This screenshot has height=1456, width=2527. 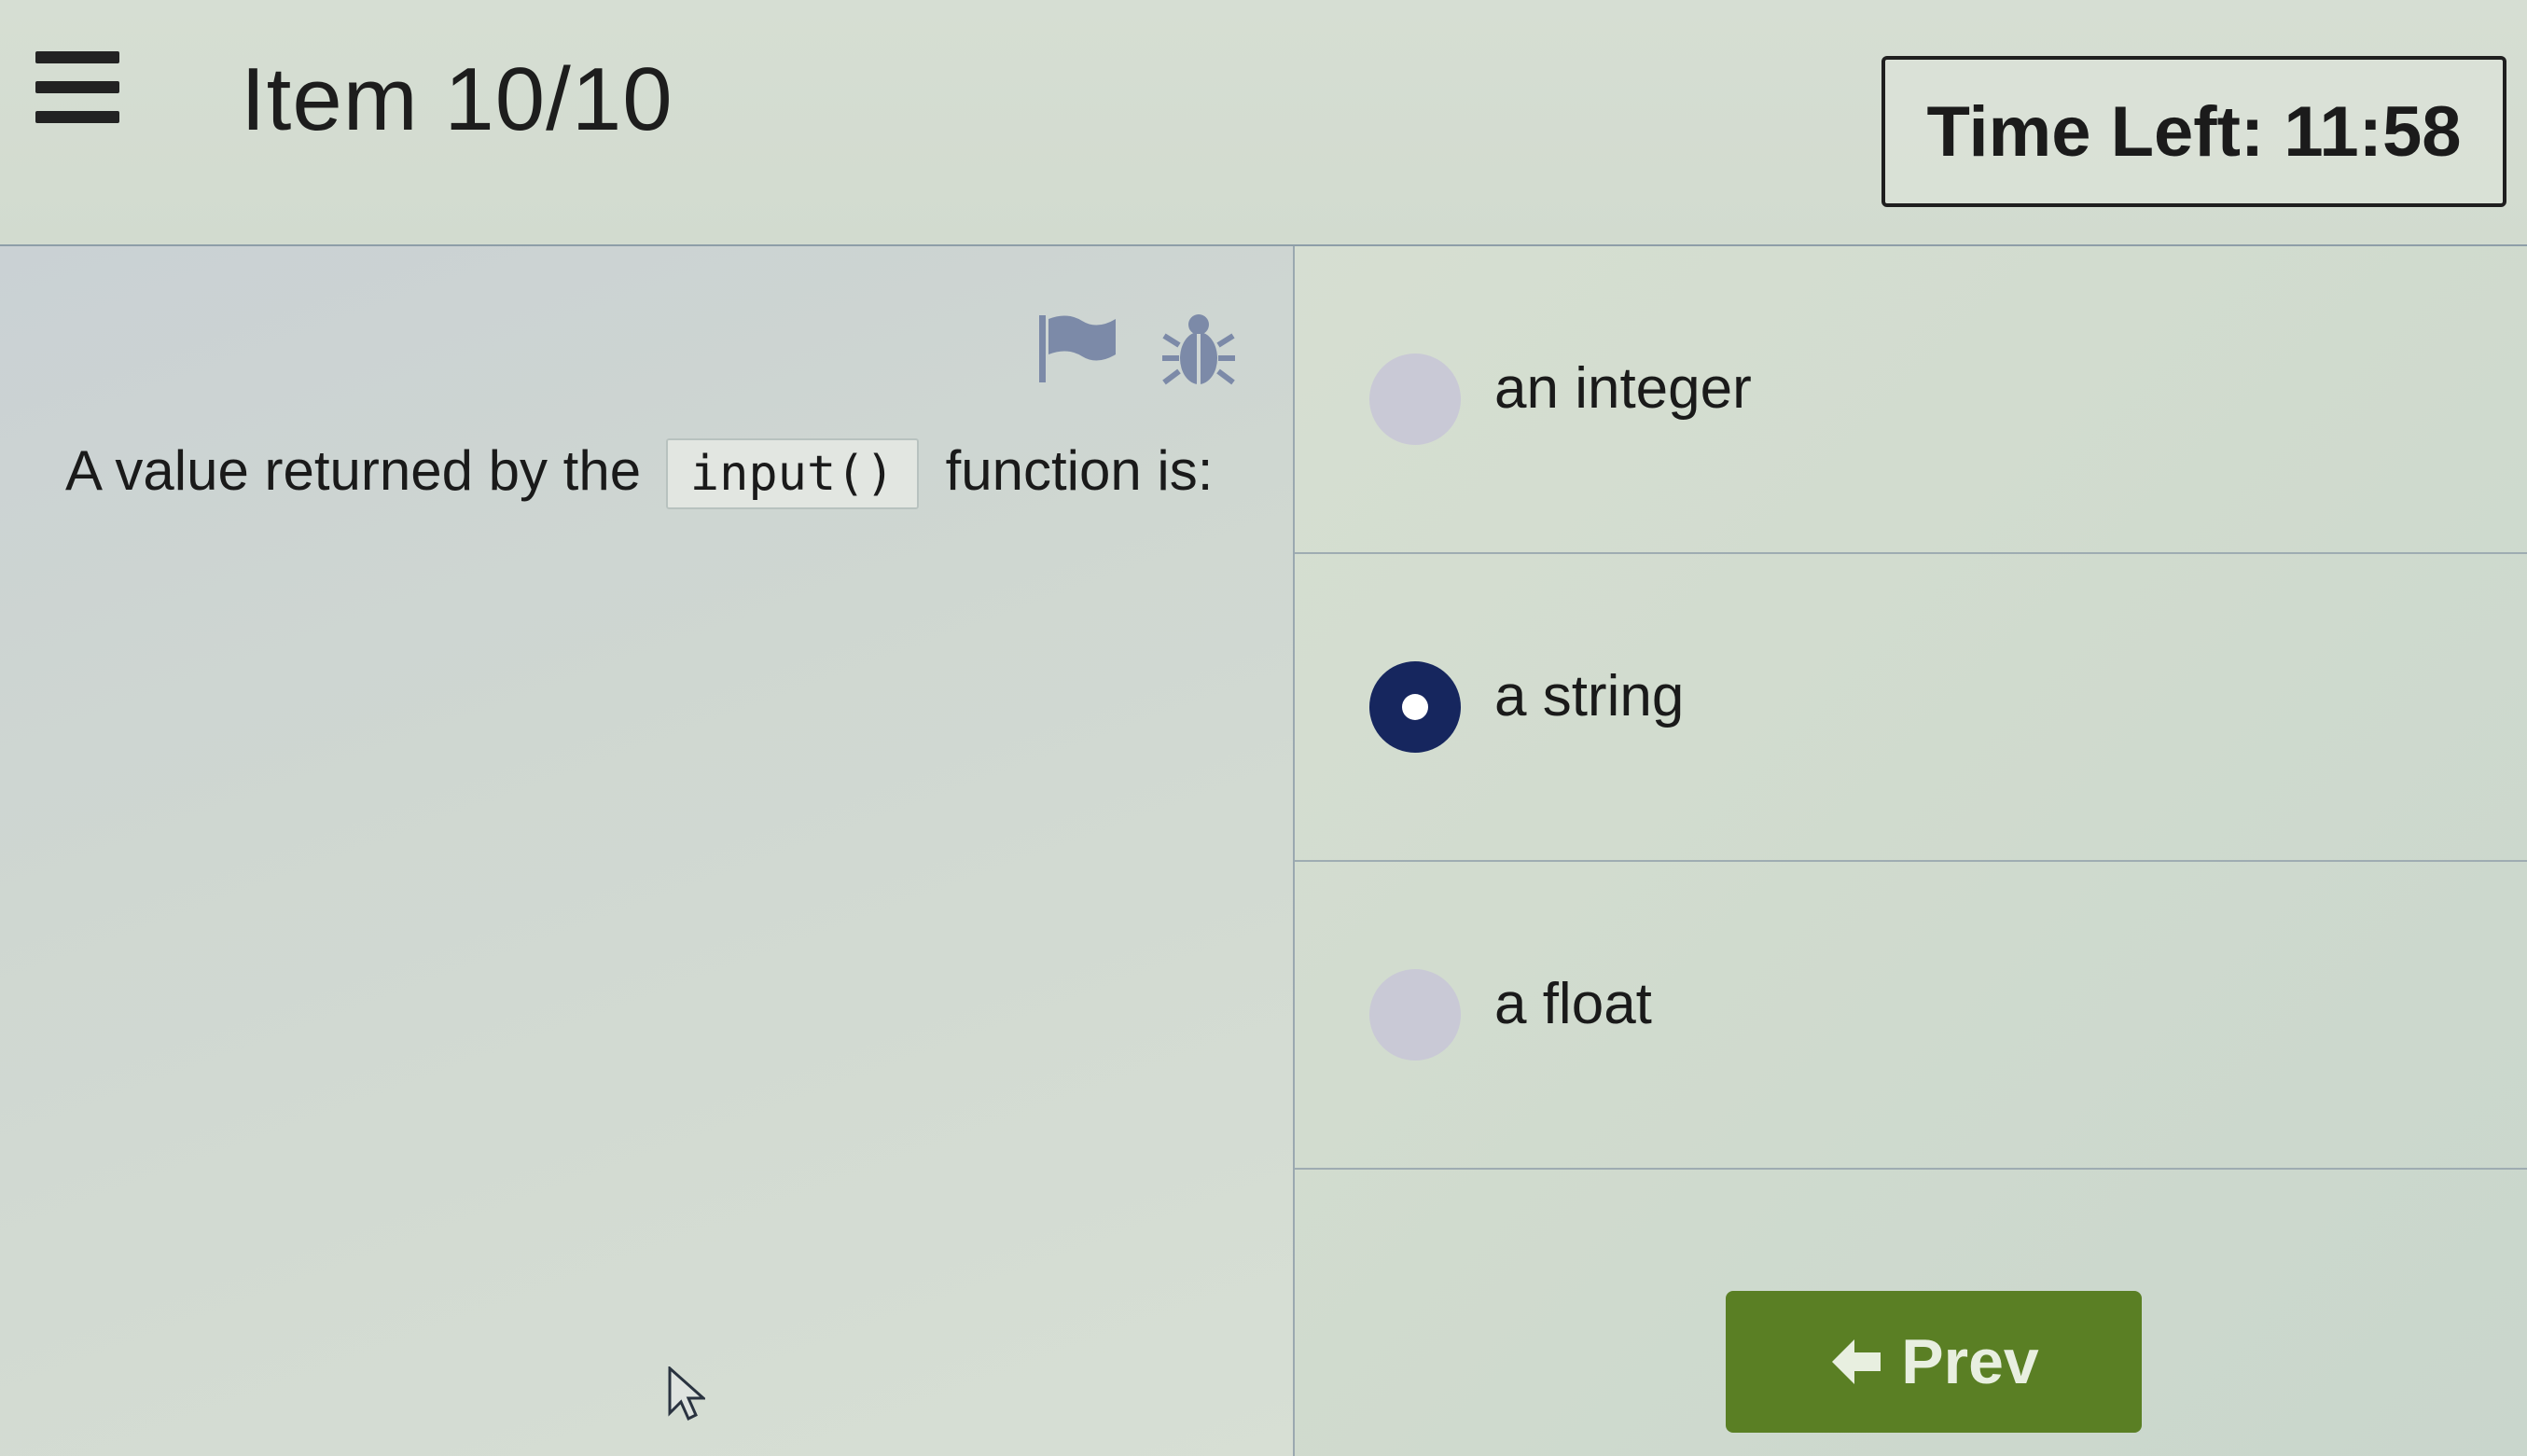 I want to click on question-text-before: A value returned by the, so click(x=353, y=470).